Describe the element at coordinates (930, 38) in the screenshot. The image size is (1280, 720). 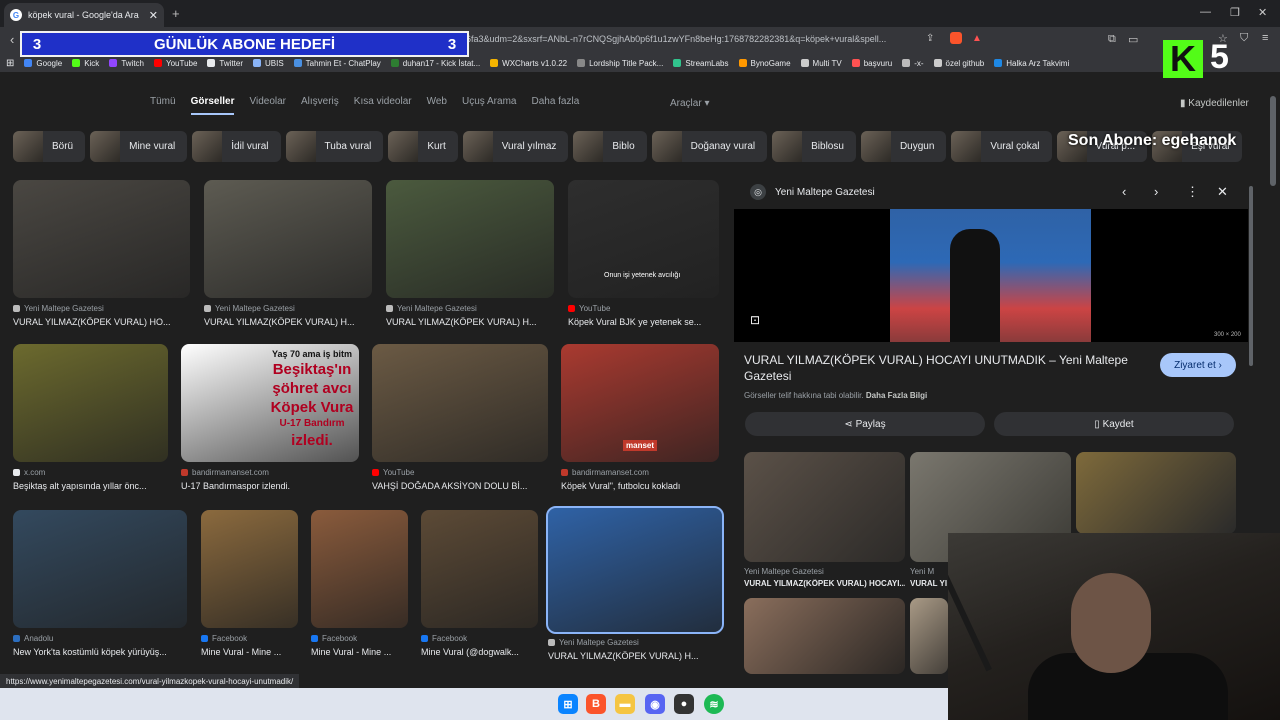
I see `share-url-icon: ⇪` at that location.